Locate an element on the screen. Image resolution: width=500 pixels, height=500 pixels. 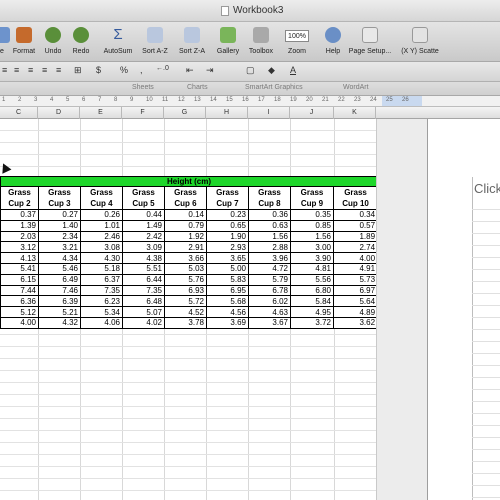
table-cell: 1.49 is located at coordinates (143, 225).